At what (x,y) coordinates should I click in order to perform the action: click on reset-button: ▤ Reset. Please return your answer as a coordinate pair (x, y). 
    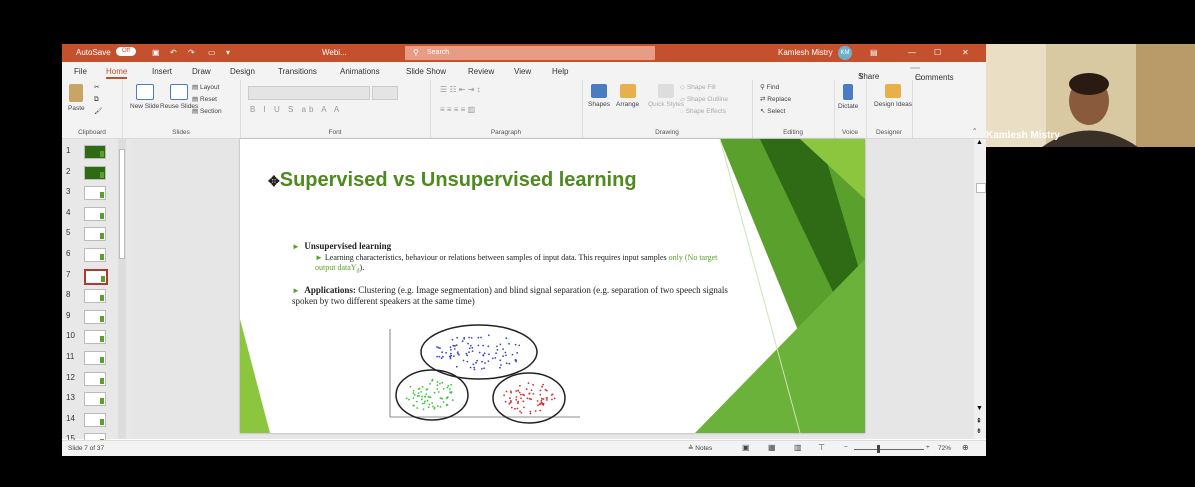
    Looking at the image, I should click on (204, 100).